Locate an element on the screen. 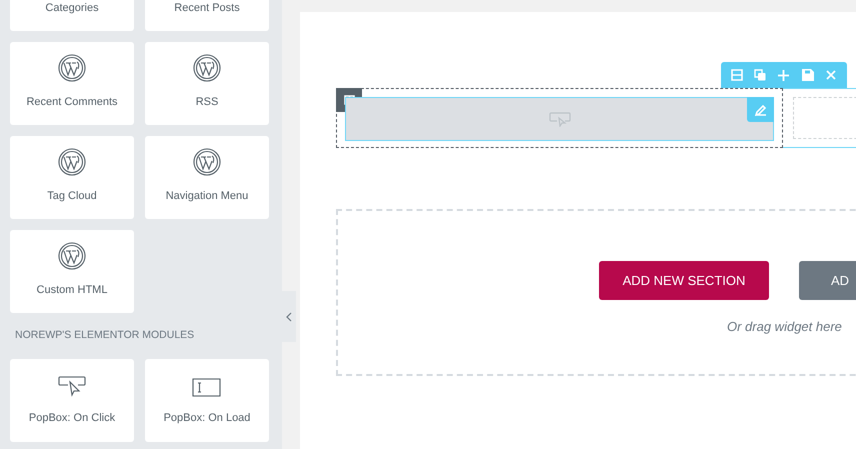 The height and width of the screenshot is (449, 856). drag-hint: Or drag widget here is located at coordinates (785, 327).